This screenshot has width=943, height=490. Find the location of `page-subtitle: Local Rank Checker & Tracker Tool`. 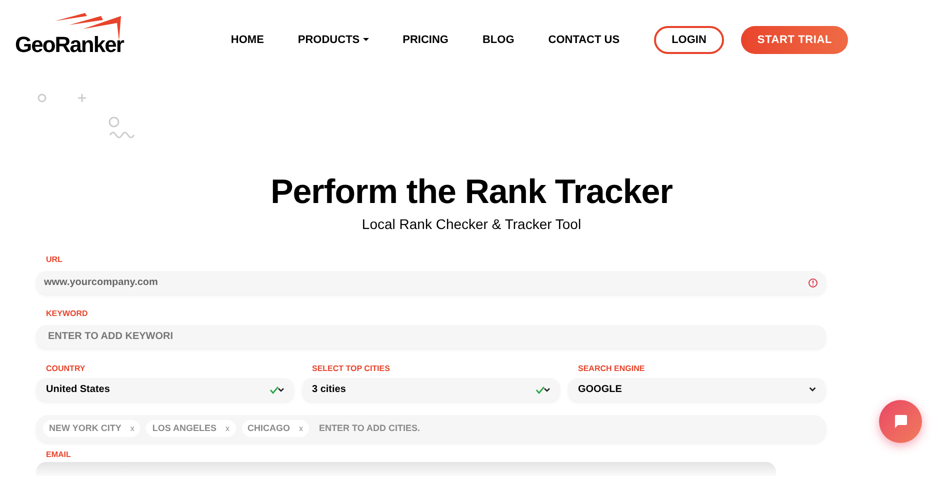

page-subtitle: Local Rank Checker & Tracker Tool is located at coordinates (472, 224).